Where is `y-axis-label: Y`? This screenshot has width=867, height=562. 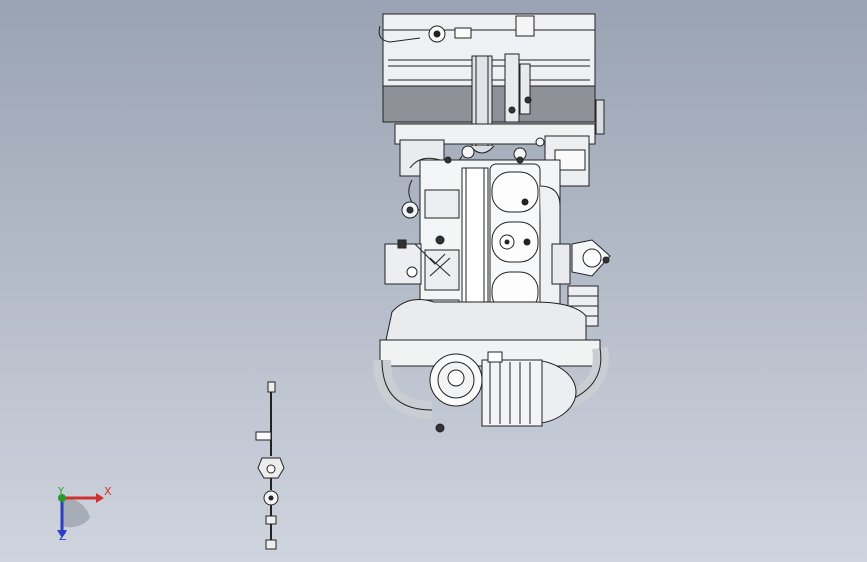 y-axis-label: Y is located at coordinates (61, 491).